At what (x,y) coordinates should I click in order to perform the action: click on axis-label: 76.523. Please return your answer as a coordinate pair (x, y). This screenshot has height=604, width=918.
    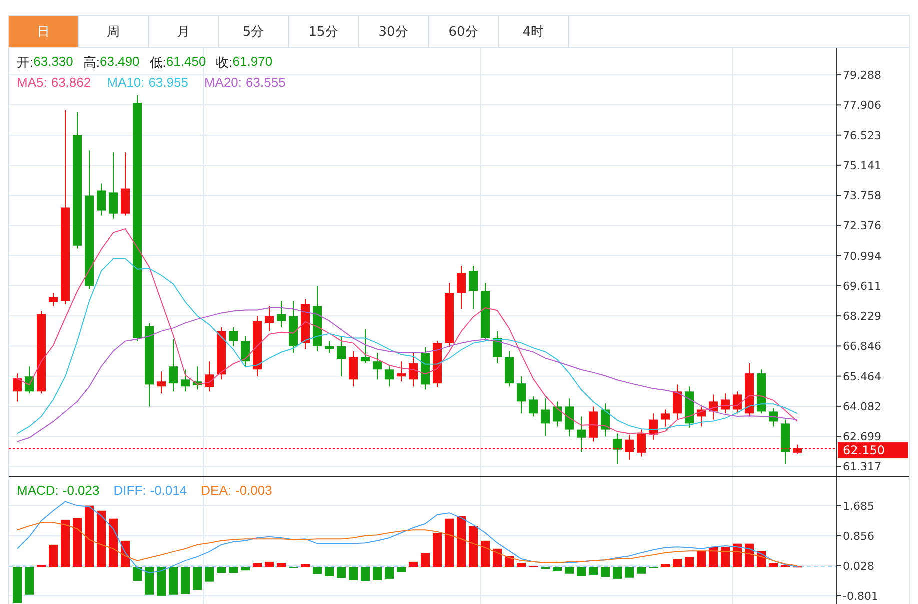
    Looking at the image, I should click on (862, 135).